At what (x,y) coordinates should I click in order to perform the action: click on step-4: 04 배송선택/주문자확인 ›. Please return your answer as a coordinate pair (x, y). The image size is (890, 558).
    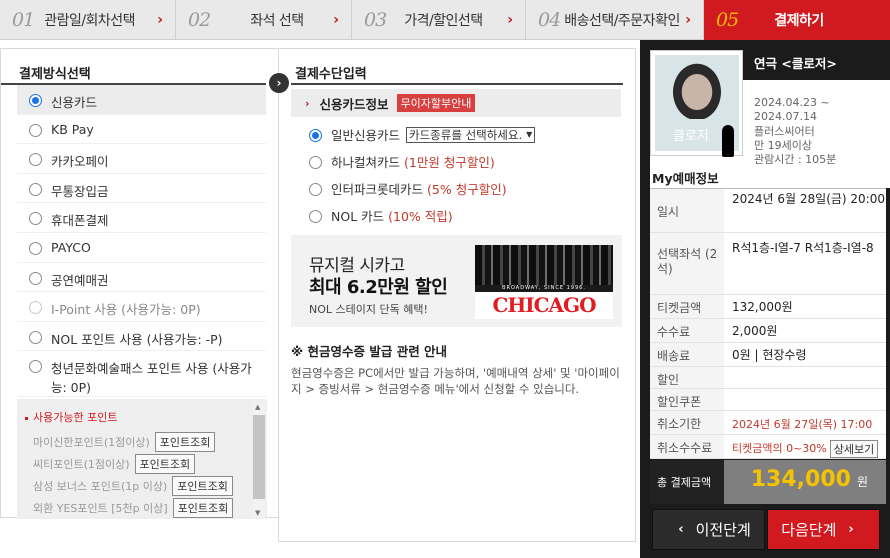
    Looking at the image, I should click on (615, 20).